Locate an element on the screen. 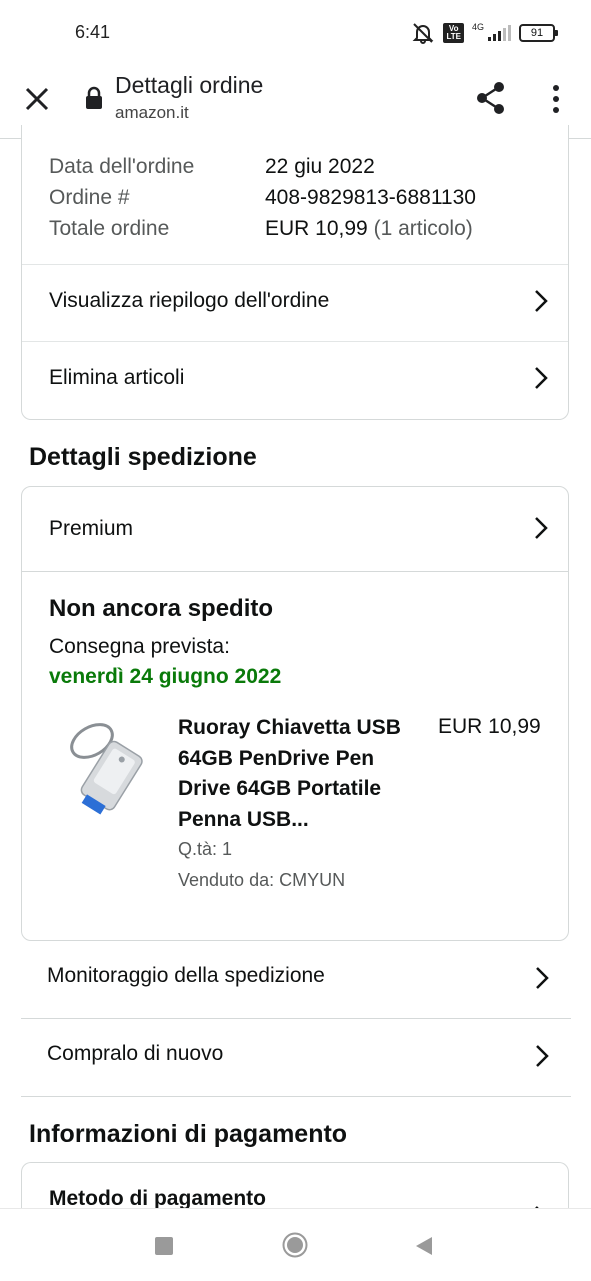 Image resolution: width=591 pixels, height=1281 pixels. back-icon is located at coordinates (424, 1246).